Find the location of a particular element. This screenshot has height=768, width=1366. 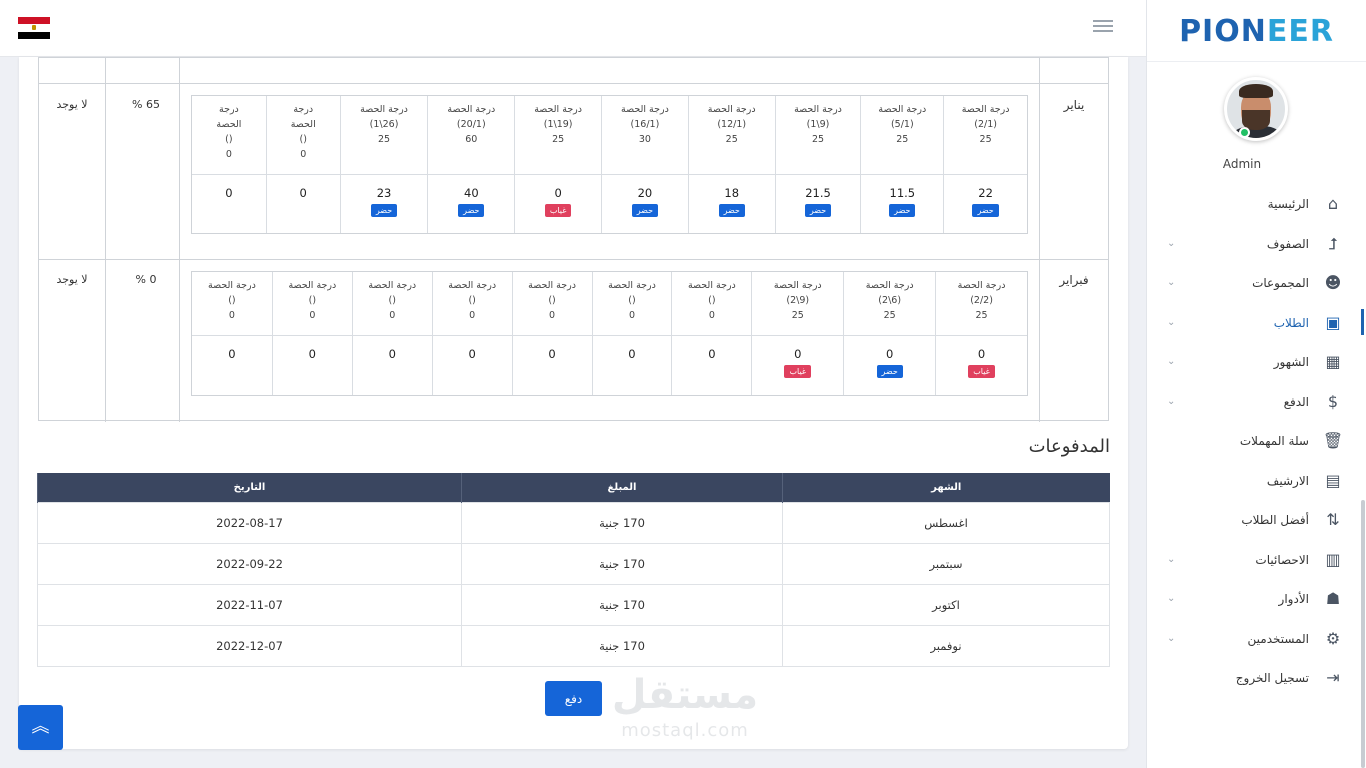

sidebar-item: ☗ الأدوار ⌄ is located at coordinates (1256, 605).